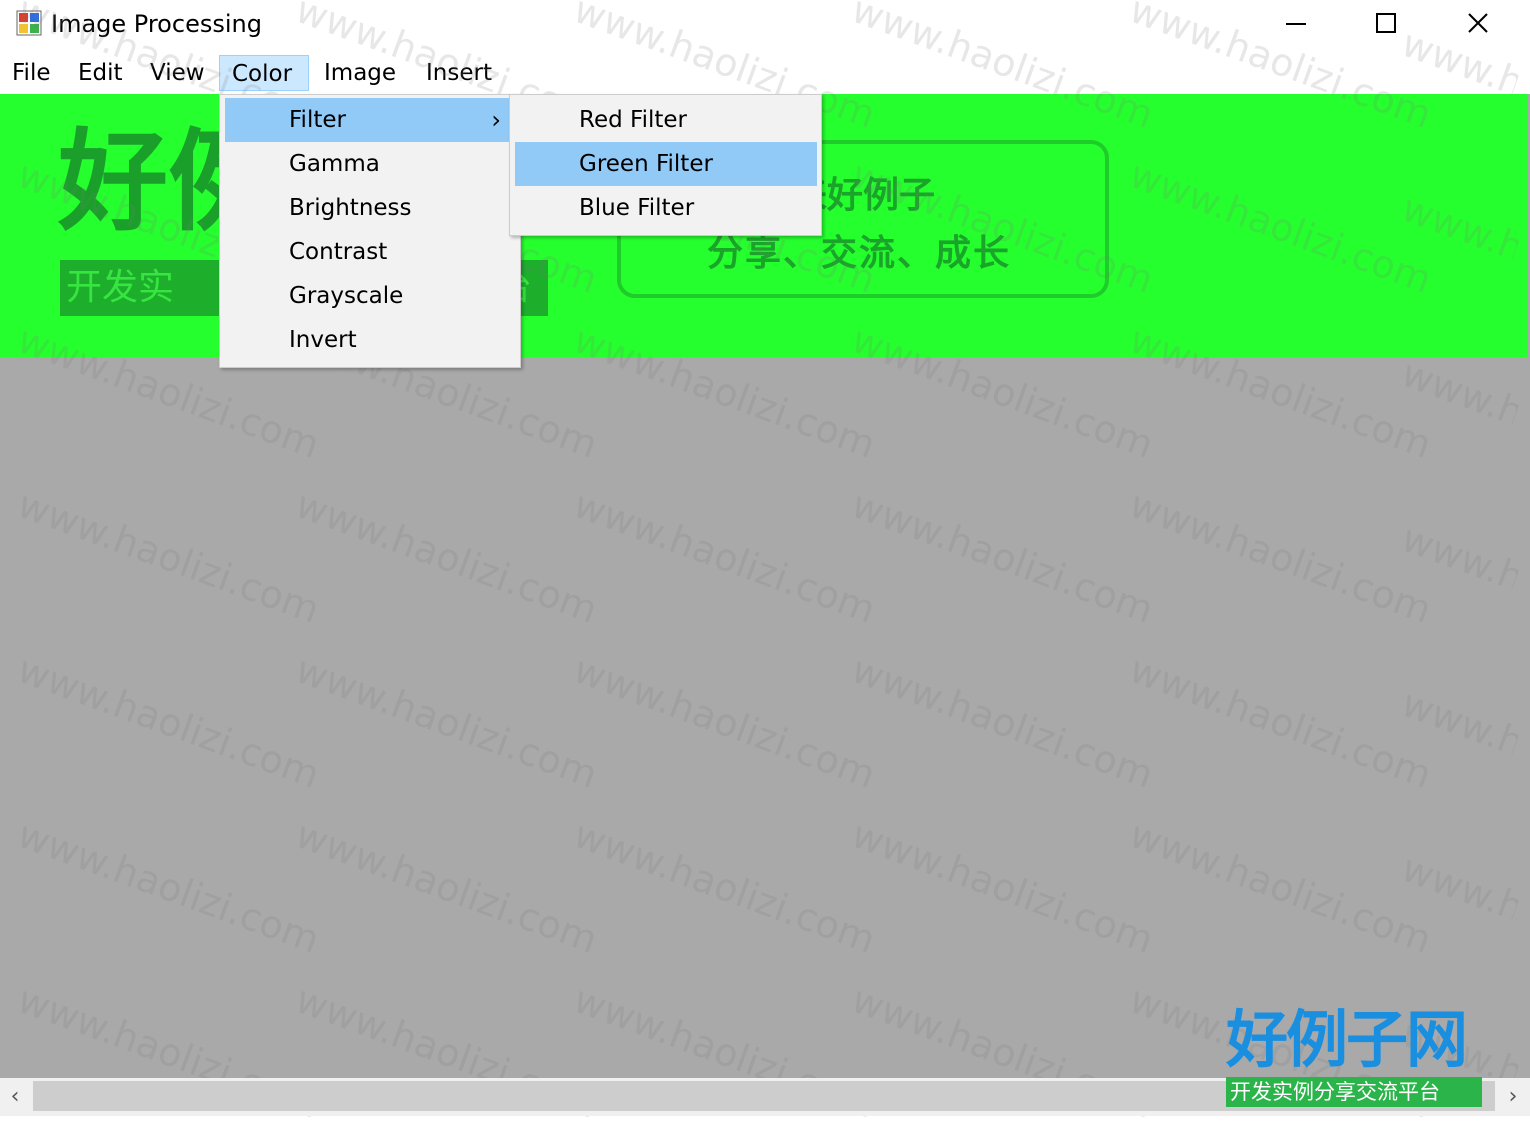 Image resolution: width=1530 pixels, height=1127 pixels. What do you see at coordinates (360, 73) in the screenshot?
I see `menu-image: Image` at bounding box center [360, 73].